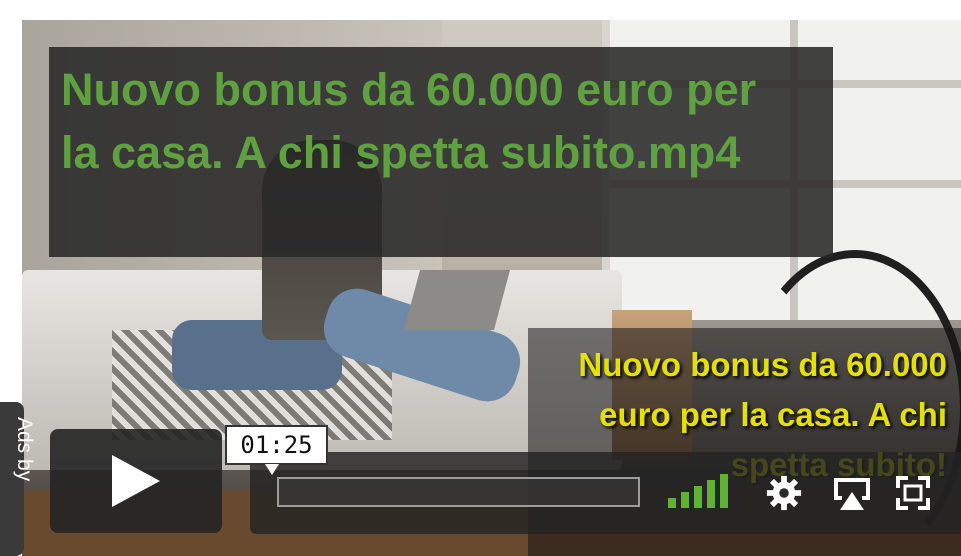 This screenshot has width=961, height=556. What do you see at coordinates (700, 493) in the screenshot?
I see `volume-icon` at bounding box center [700, 493].